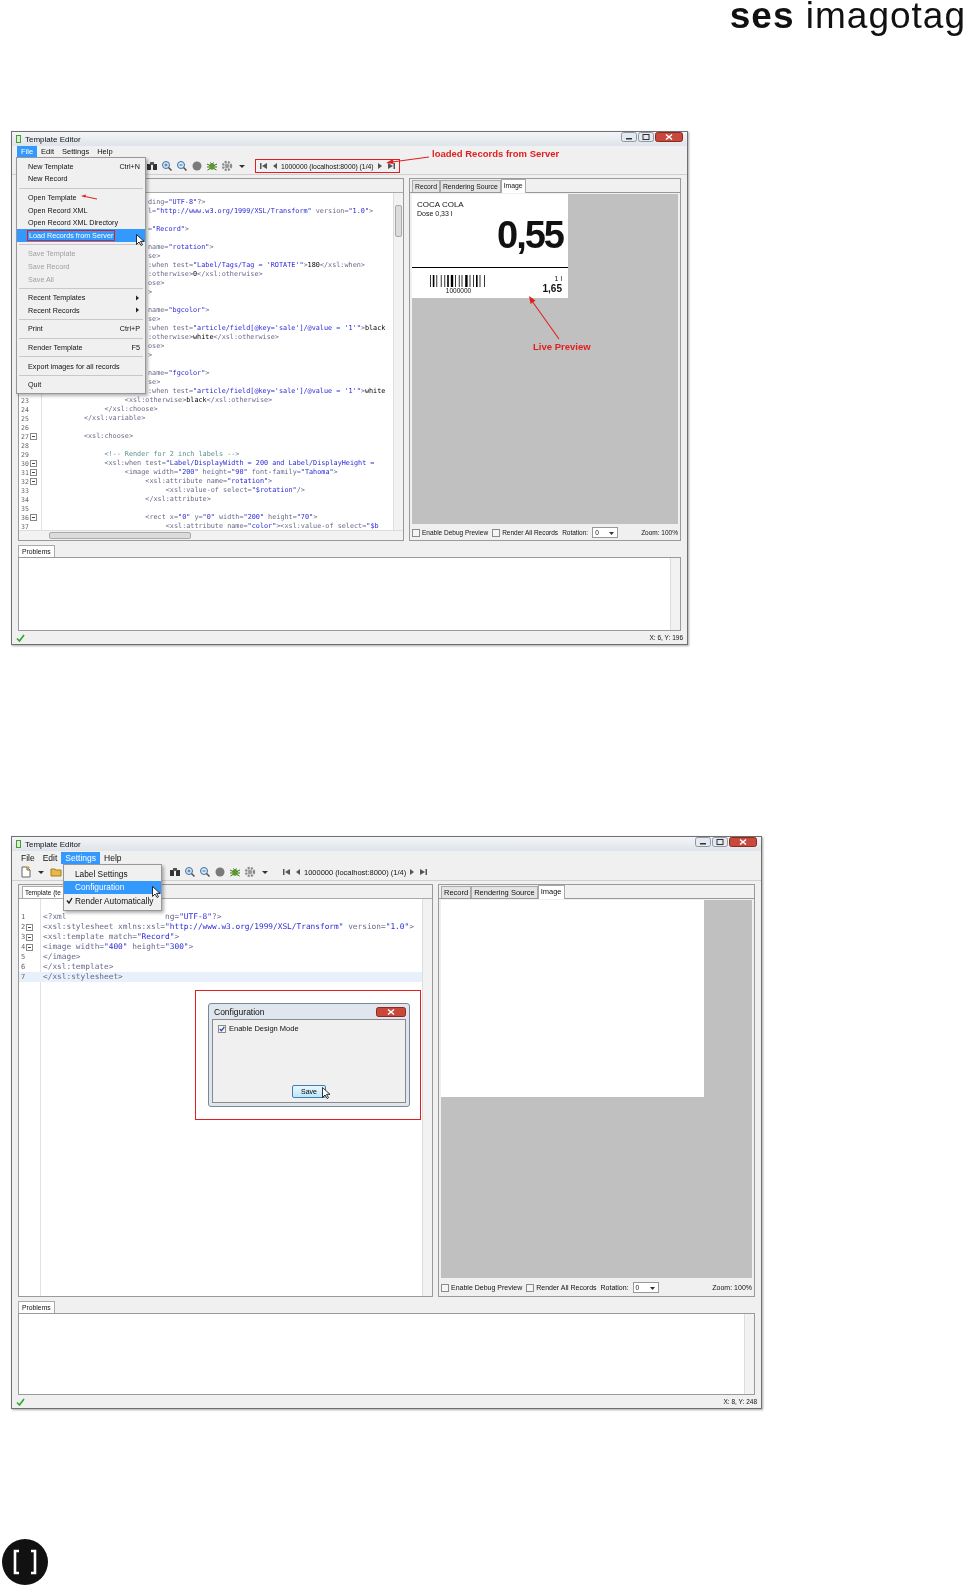  Describe the element at coordinates (544, 318) in the screenshot. I see `annotation-arrow` at that location.